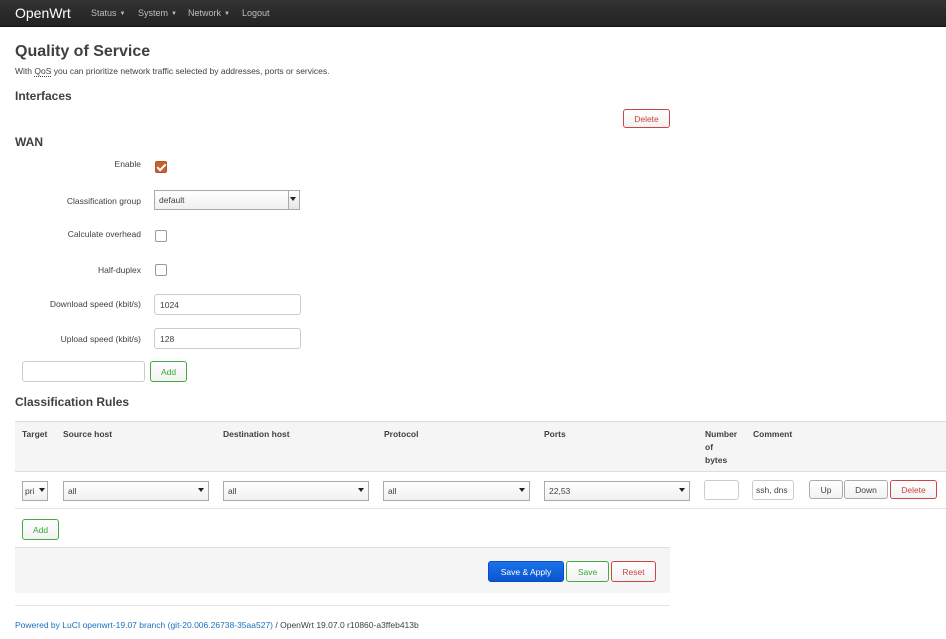 The height and width of the screenshot is (639, 946). I want to click on th-number-of-bytes: Number of bytes, so click(721, 447).